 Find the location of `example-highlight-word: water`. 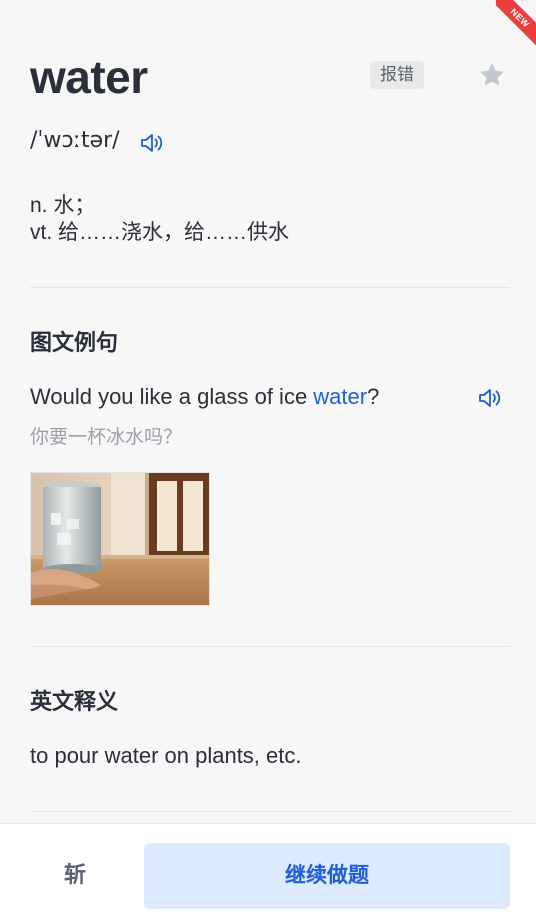

example-highlight-word: water is located at coordinates (340, 396).